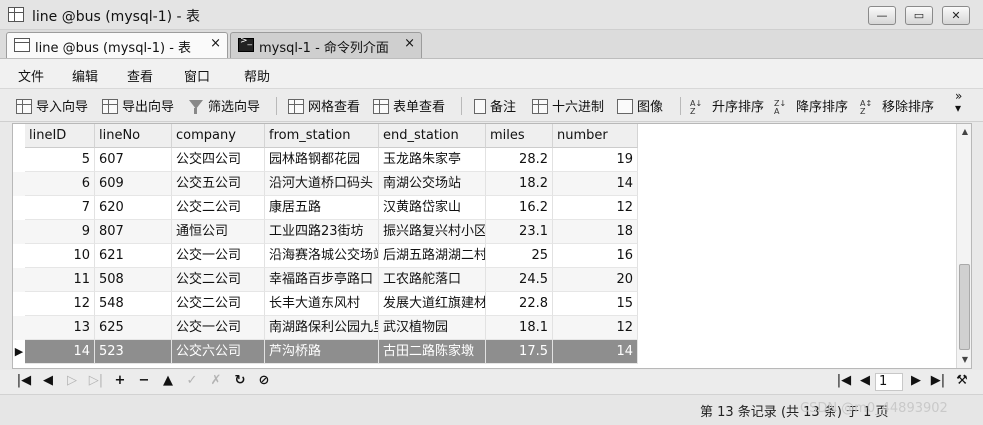 Image resolution: width=983 pixels, height=425 pixels. Describe the element at coordinates (216, 380) in the screenshot. I see `discard-changes-icon: ✗` at that location.